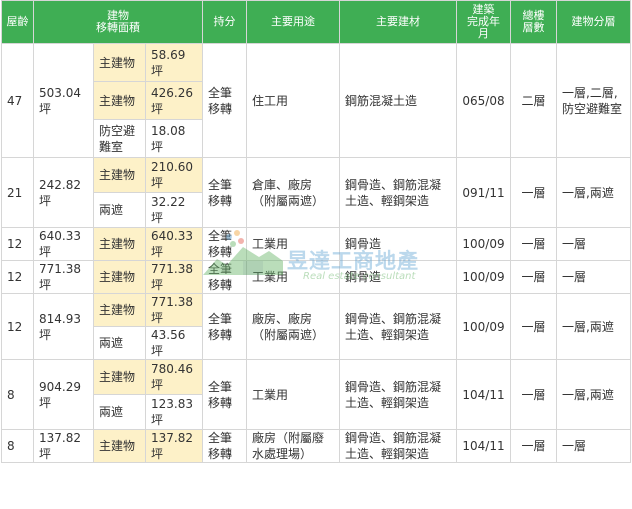 The width and height of the screenshot is (632, 509). I want to click on header-total-floors: 總樓 層數, so click(534, 22).